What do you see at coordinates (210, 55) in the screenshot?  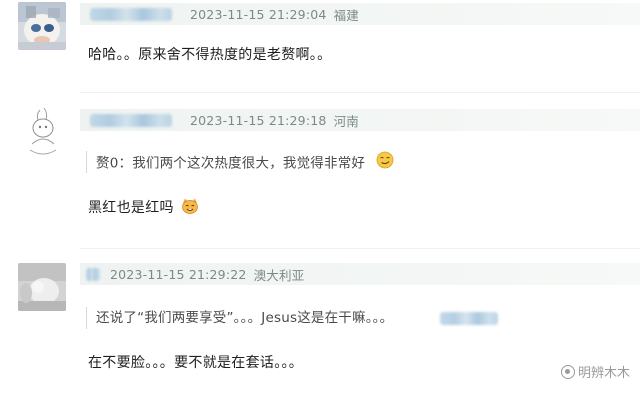 I see `comment-text: 哈哈。。原来舍不得热度的是老赘啊。。` at bounding box center [210, 55].